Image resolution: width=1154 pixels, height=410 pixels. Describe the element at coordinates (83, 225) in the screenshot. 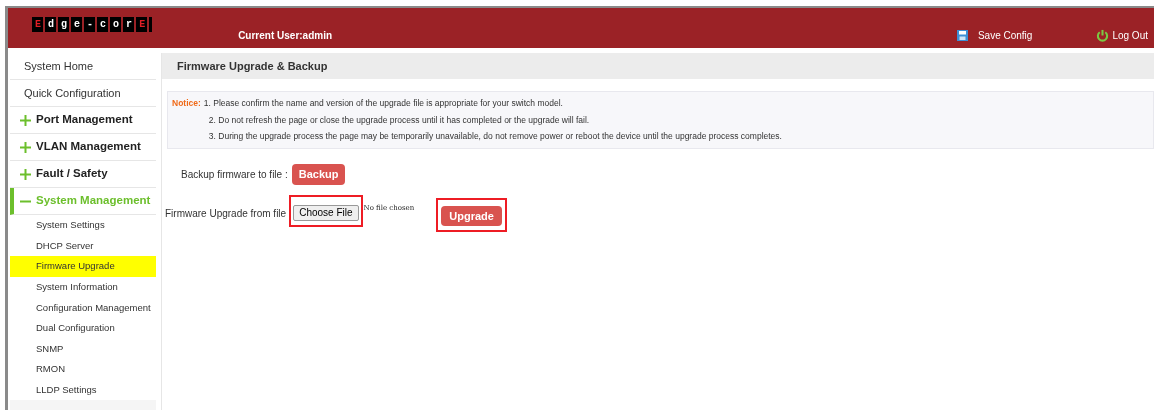

I see `nav-subitem: System Settings` at that location.